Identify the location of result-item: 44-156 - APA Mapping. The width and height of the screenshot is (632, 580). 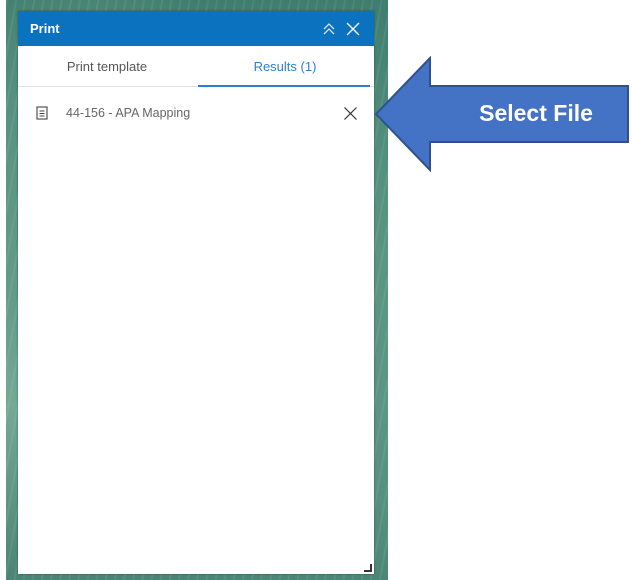
(196, 113).